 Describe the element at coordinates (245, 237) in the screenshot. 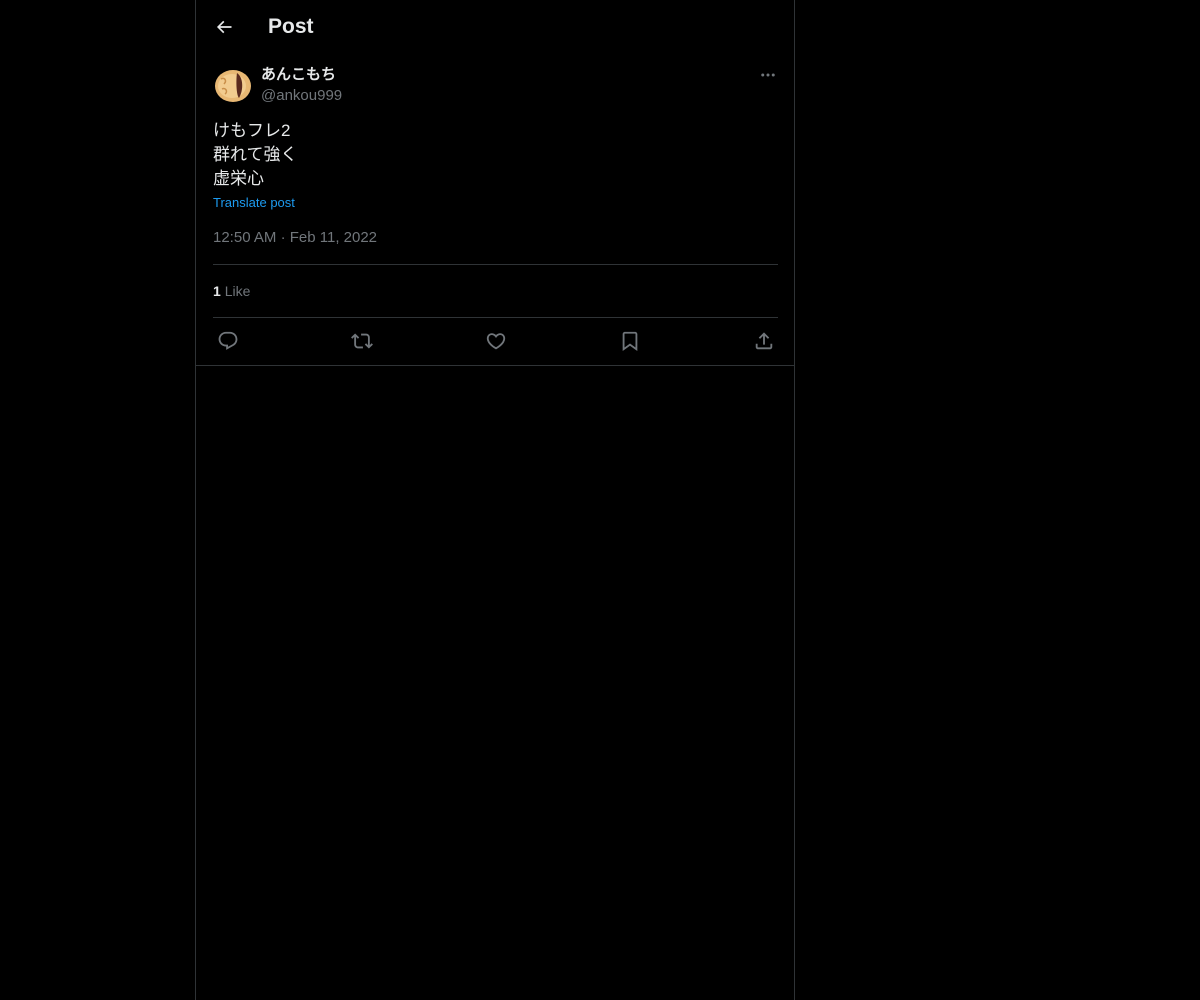

I see `post-time: 12:50 AM` at that location.